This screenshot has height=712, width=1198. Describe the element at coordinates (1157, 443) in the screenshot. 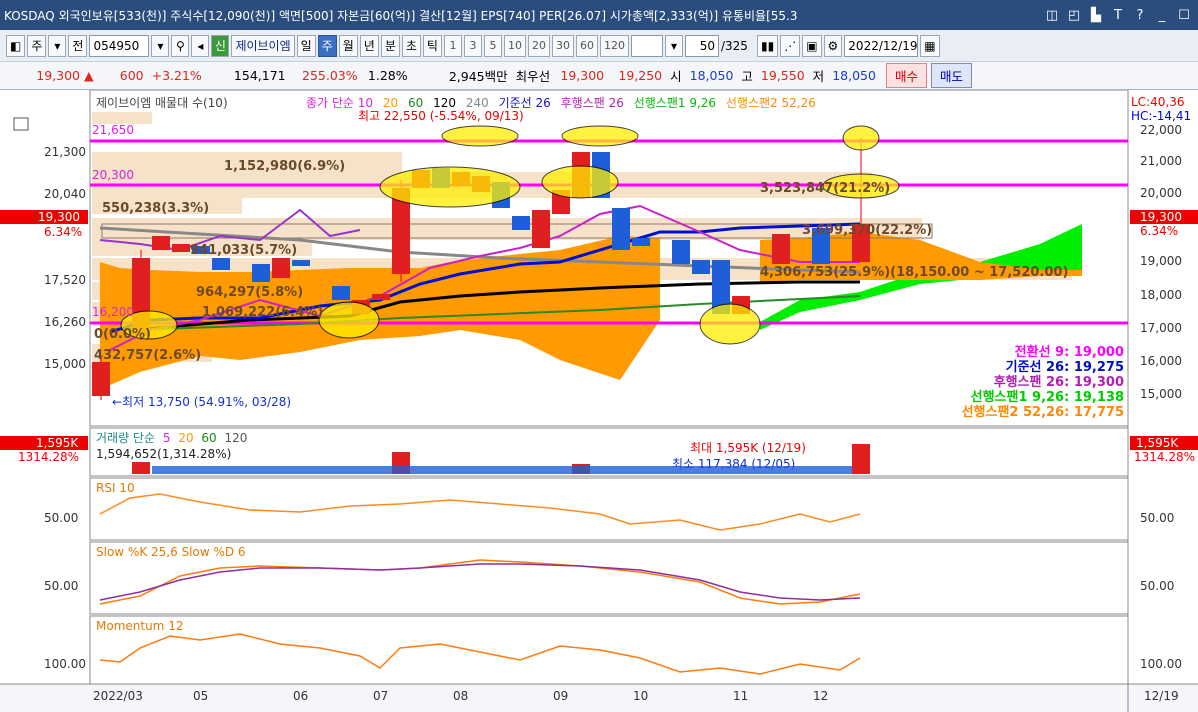

I see `right-volume-tag: 1,595K` at that location.